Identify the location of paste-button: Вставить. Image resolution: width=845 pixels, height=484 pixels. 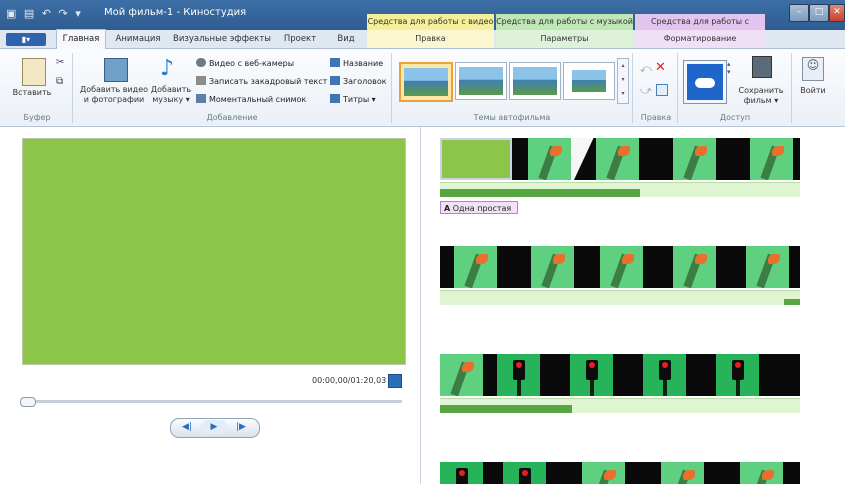
(32, 93).